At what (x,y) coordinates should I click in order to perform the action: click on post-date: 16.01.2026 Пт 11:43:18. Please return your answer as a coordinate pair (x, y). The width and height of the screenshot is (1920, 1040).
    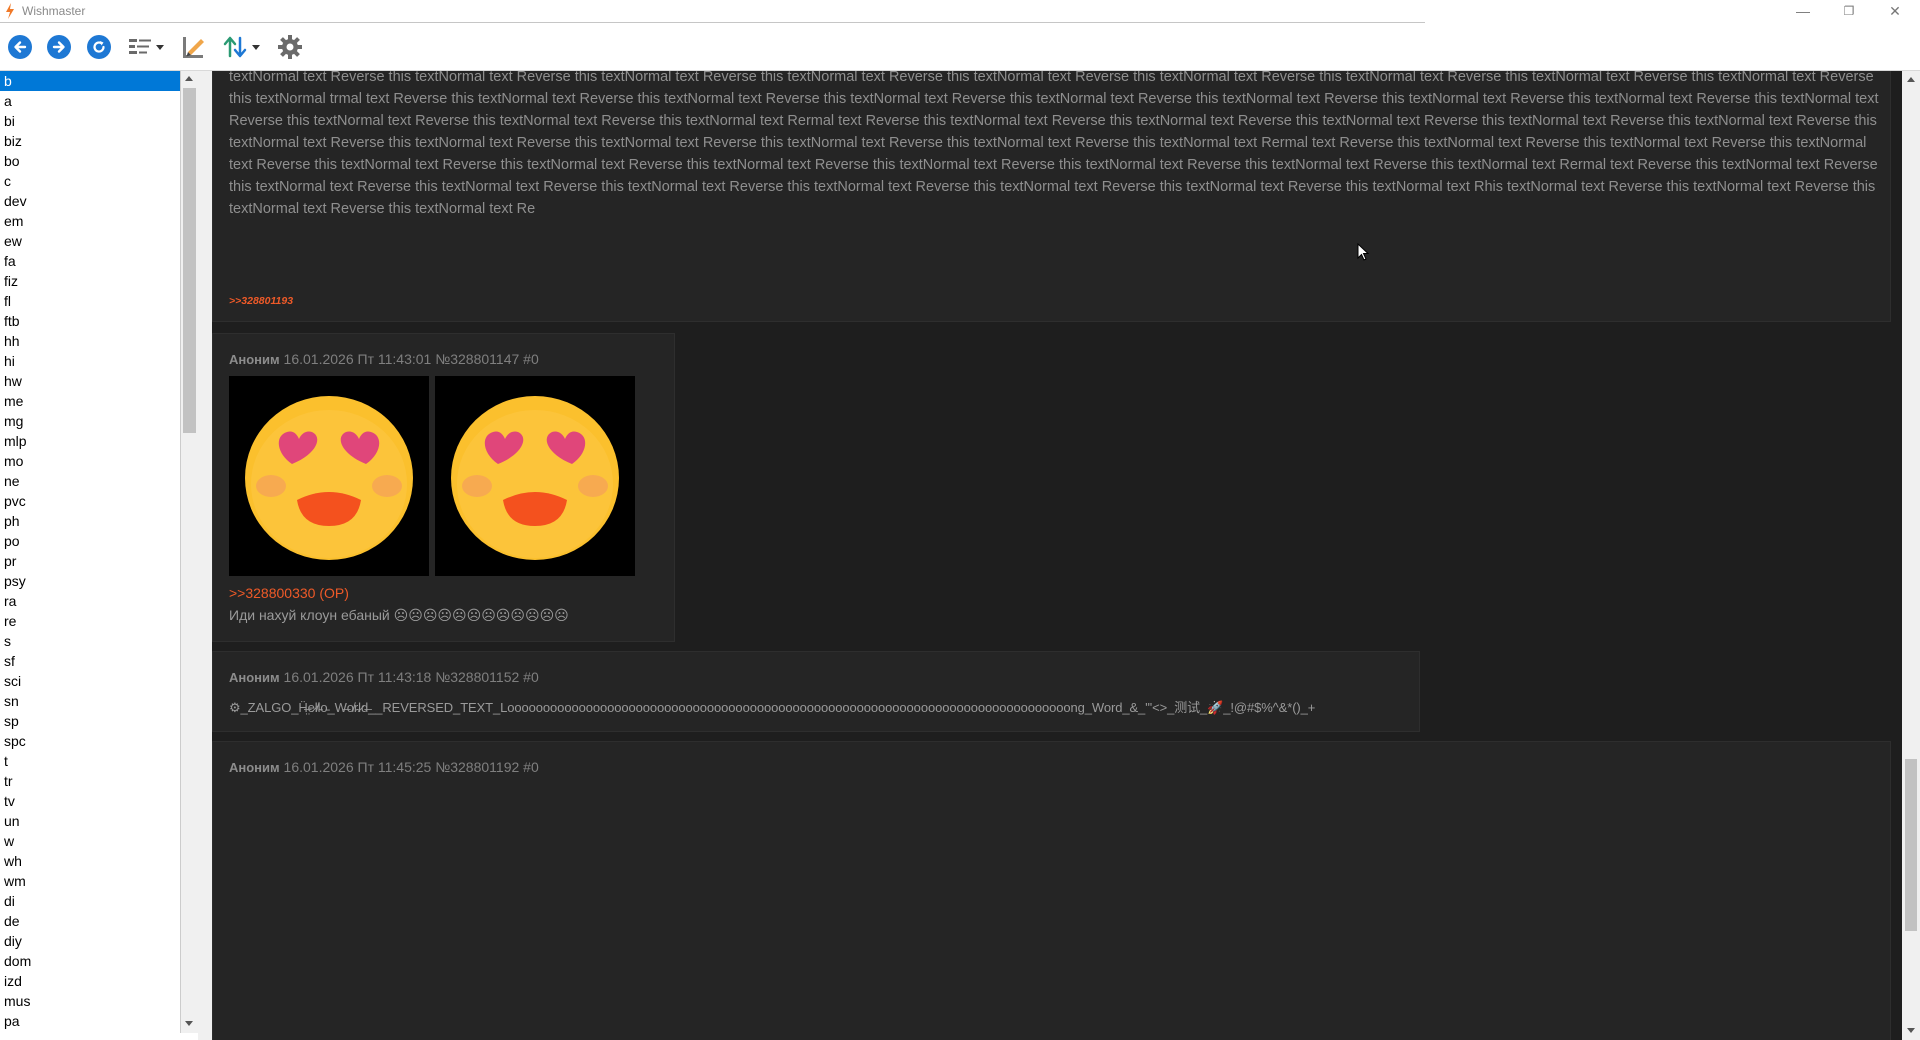
    Looking at the image, I should click on (357, 677).